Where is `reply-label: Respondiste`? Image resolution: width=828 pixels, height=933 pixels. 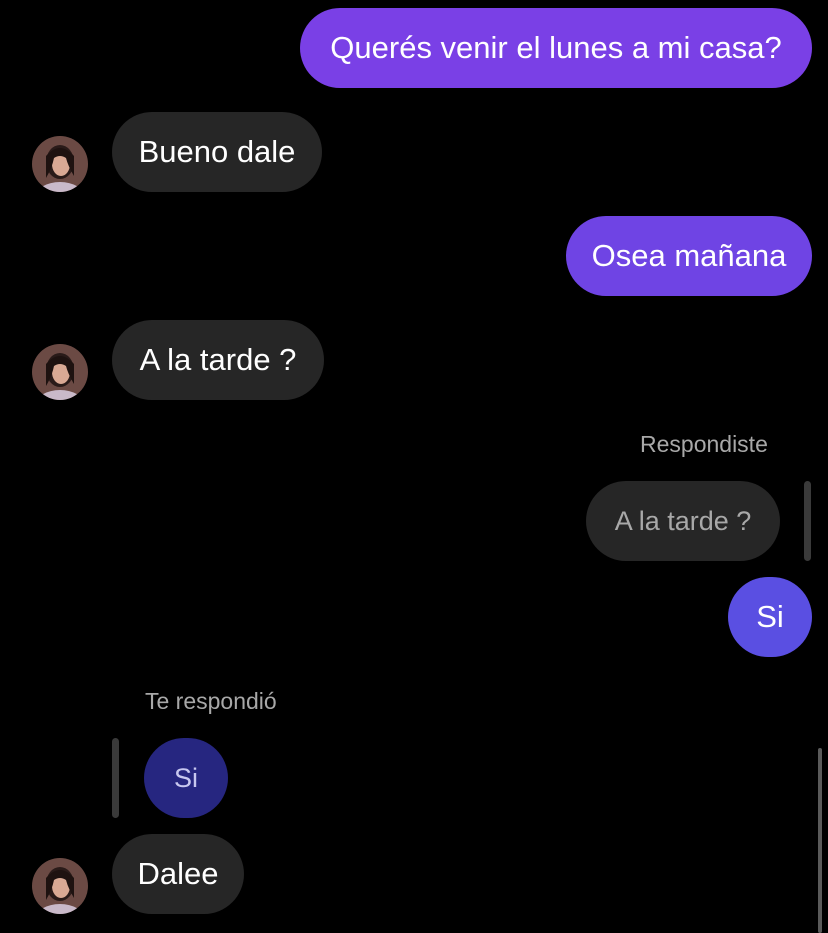
reply-label: Respondiste is located at coordinates (704, 444).